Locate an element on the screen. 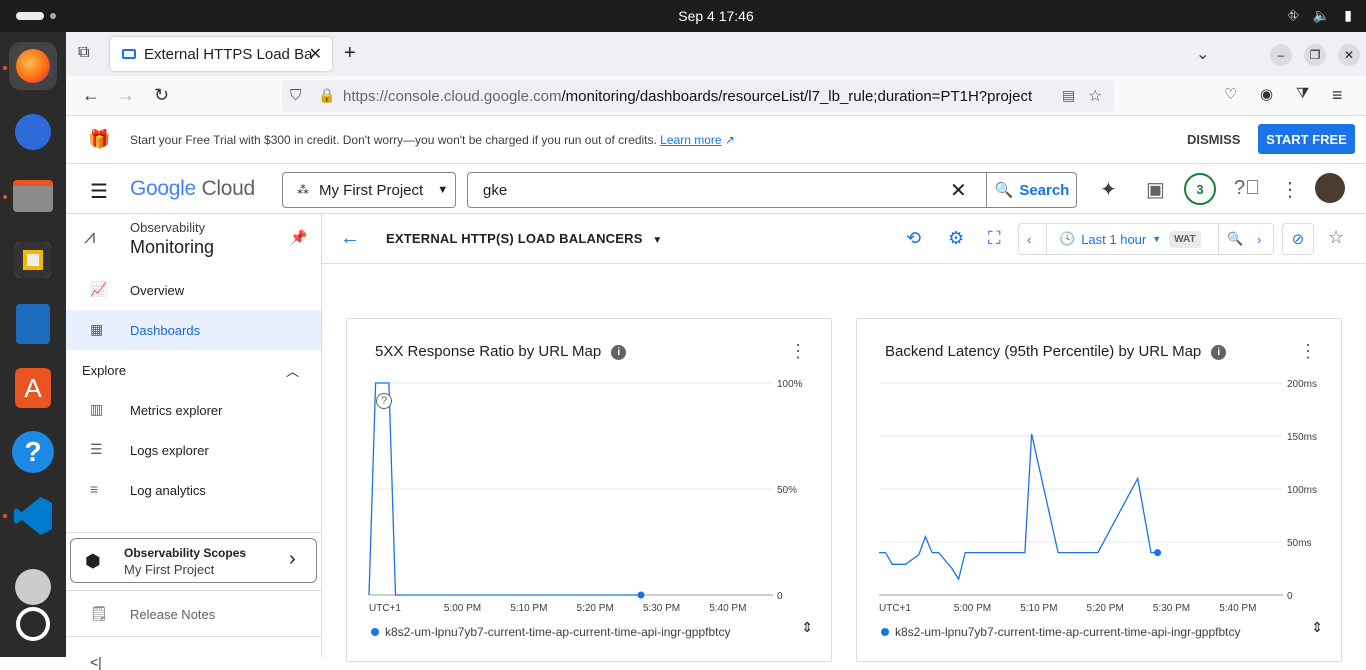 The width and height of the screenshot is (1366, 670). url-domain: https://console.cloud.google.com is located at coordinates (452, 96).